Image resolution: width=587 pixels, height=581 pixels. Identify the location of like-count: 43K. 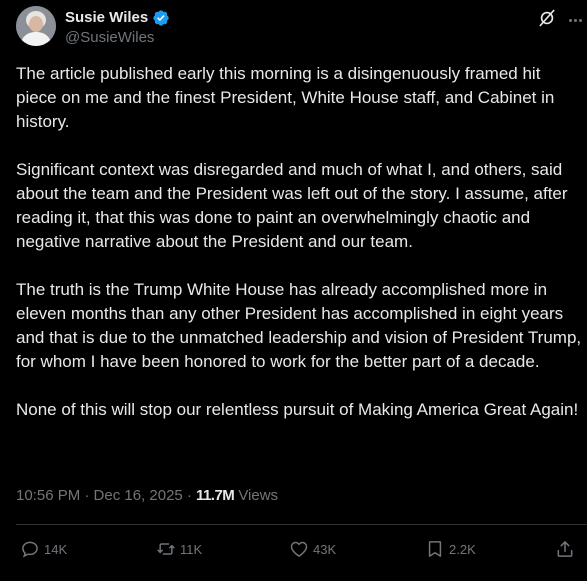
(325, 549).